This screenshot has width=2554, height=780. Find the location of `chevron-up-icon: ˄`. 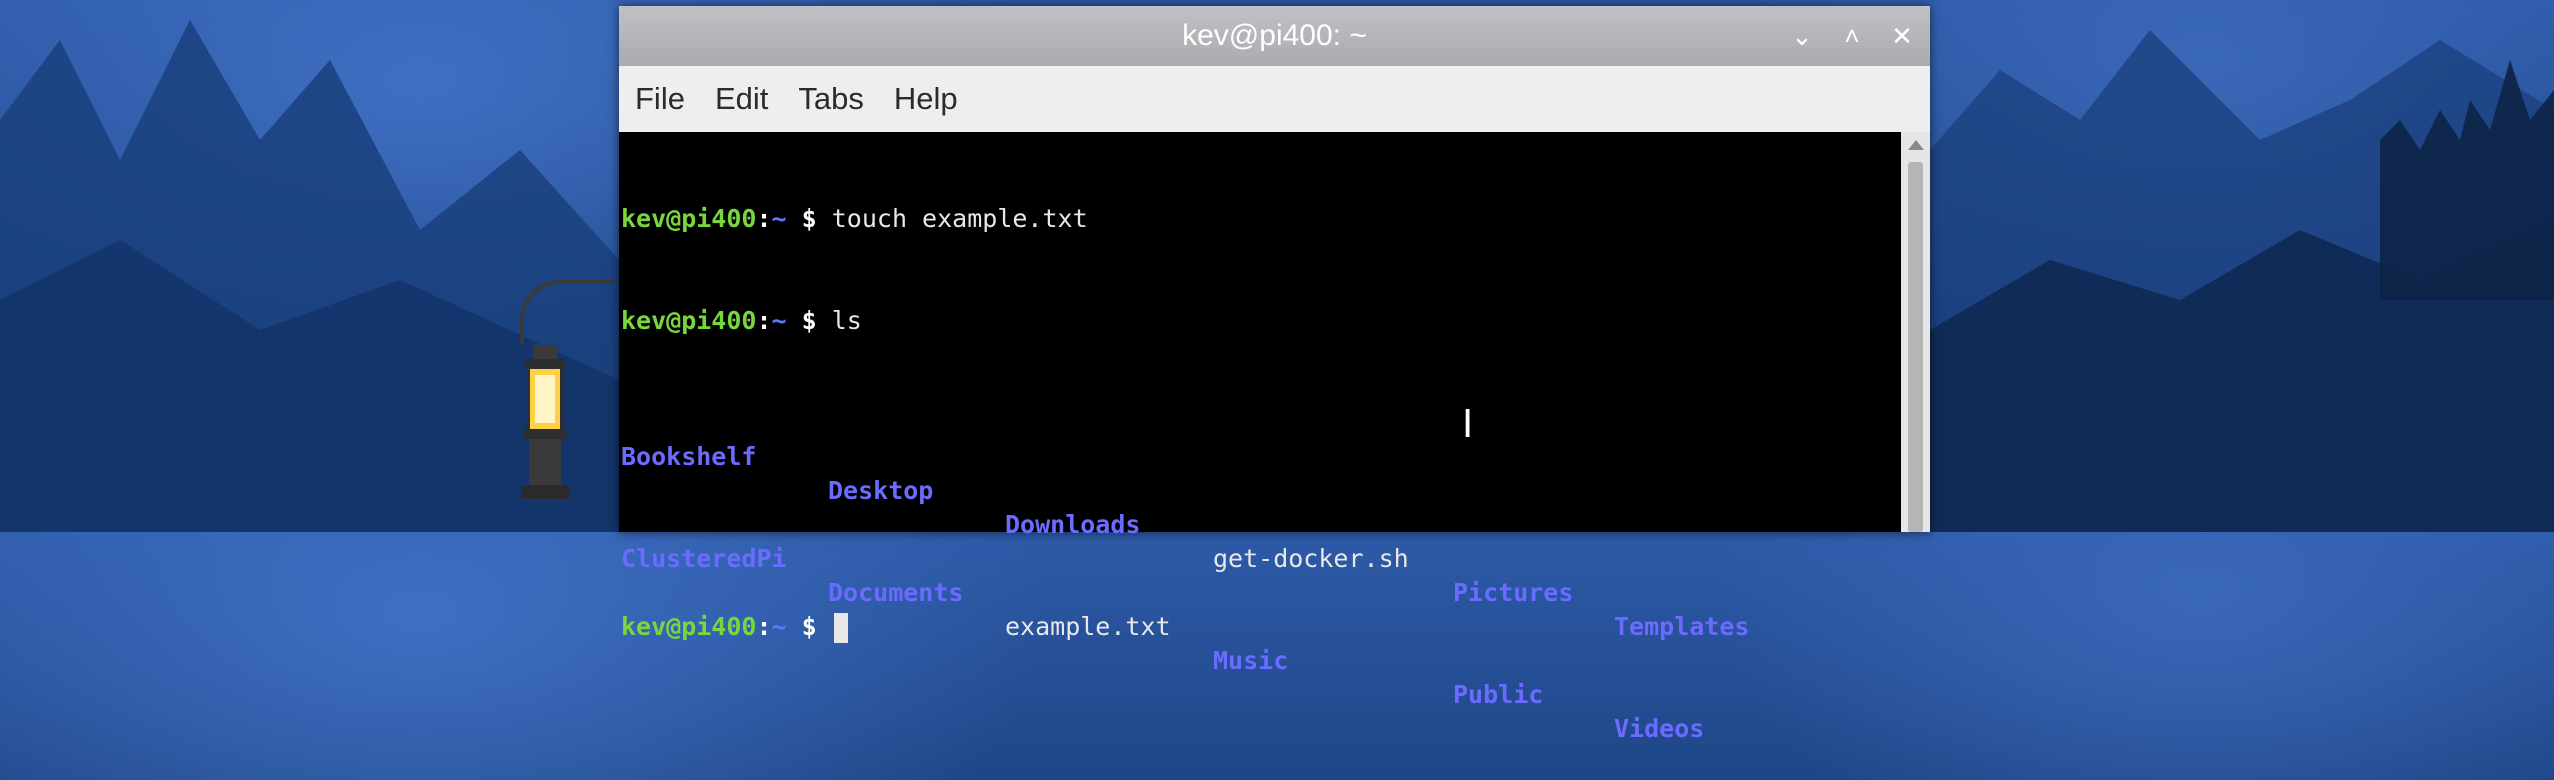

chevron-up-icon: ˄ is located at coordinates (1852, 35).